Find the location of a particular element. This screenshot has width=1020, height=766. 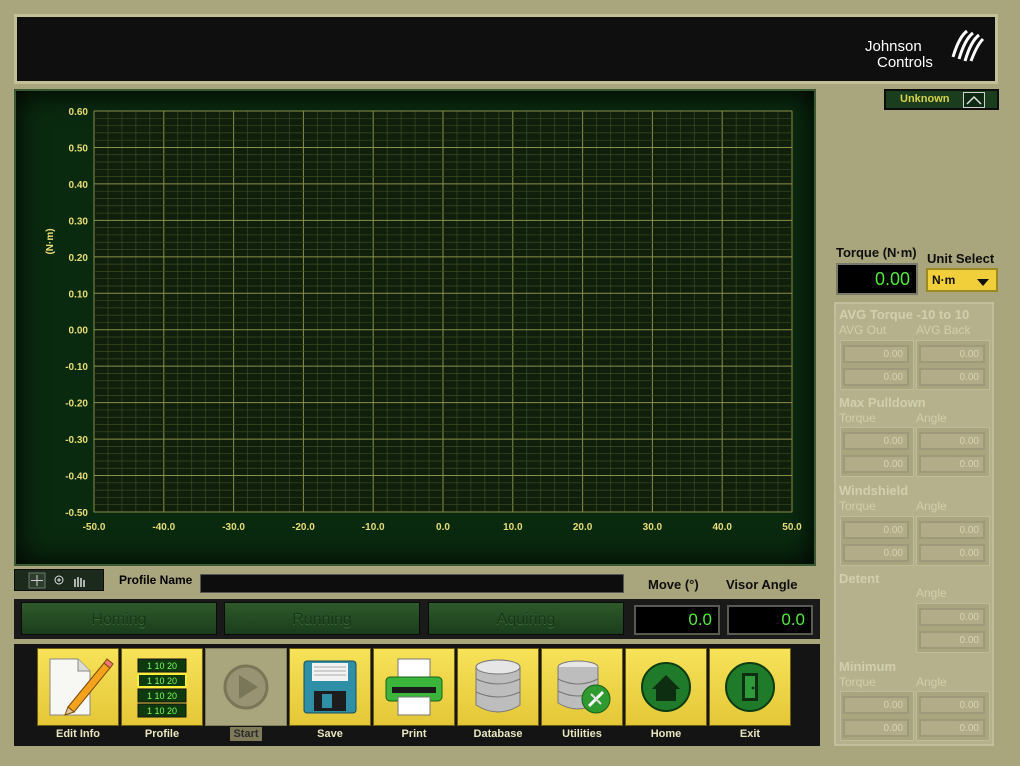

section-title: Detent is located at coordinates (859, 578).